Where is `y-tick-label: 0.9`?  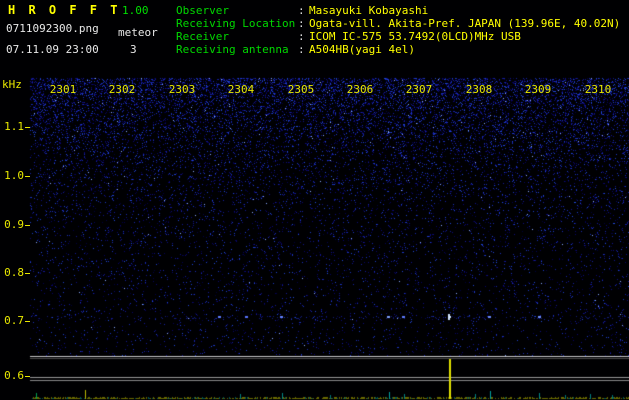 y-tick-label: 0.9 is located at coordinates (14, 224).